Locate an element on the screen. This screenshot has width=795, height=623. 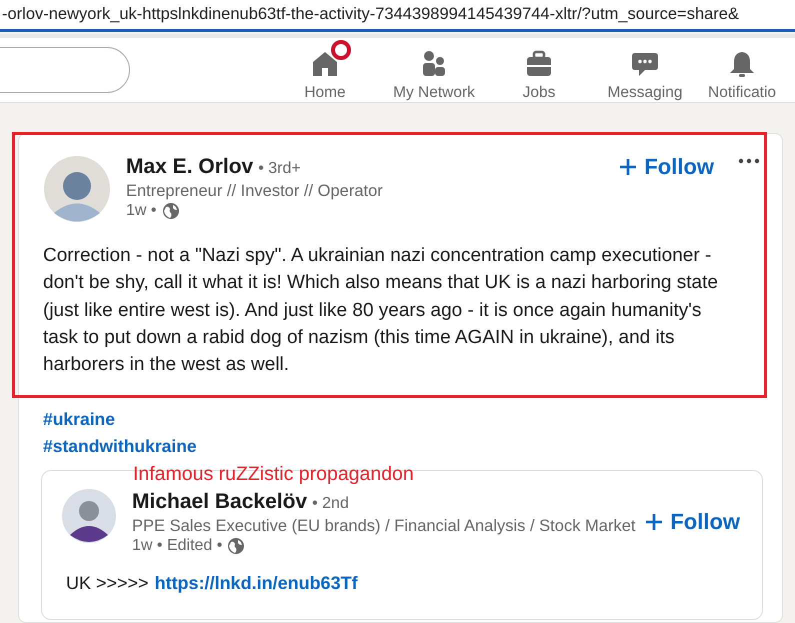
nav-label: Messaging is located at coordinates (645, 93).